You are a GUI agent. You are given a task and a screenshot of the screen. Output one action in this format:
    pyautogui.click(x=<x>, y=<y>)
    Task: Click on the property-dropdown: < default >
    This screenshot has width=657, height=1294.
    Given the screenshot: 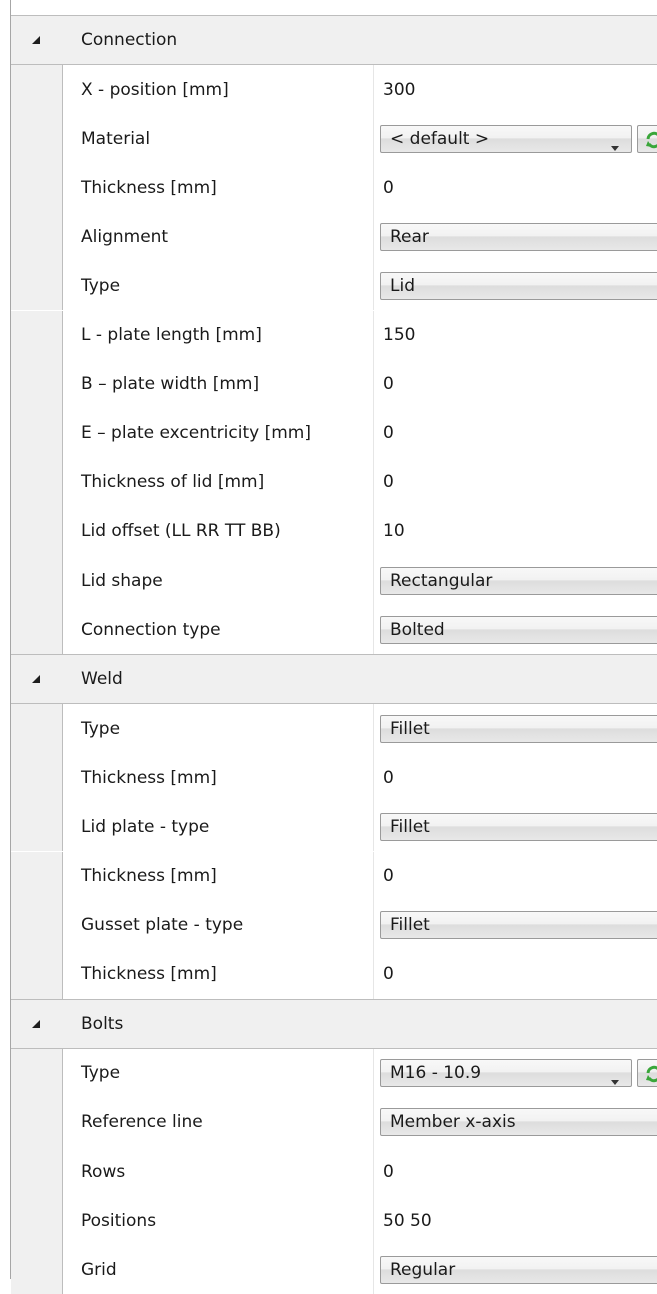 What is the action you would take?
    pyautogui.click(x=506, y=138)
    